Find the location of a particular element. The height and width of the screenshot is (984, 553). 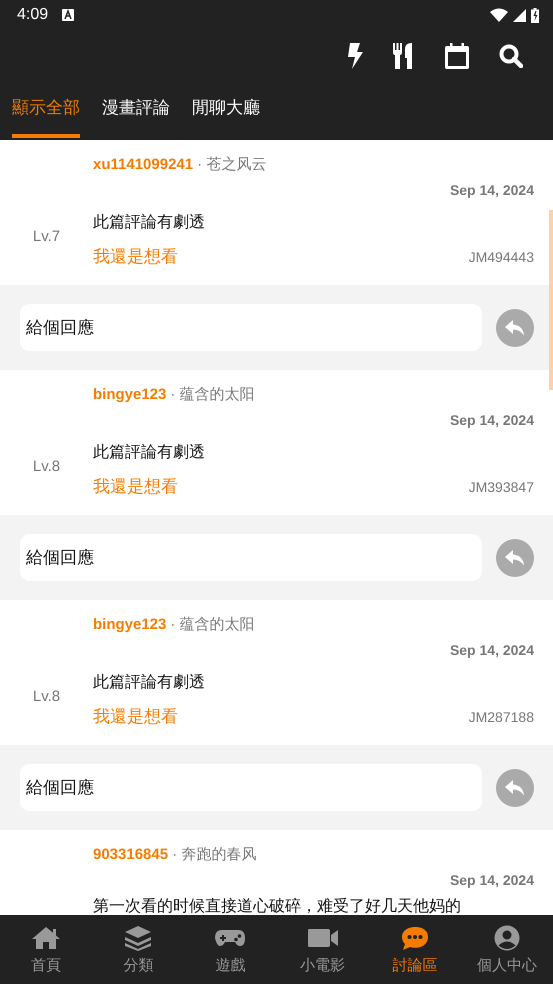

nav-tab: 小電影 is located at coordinates (322, 949).